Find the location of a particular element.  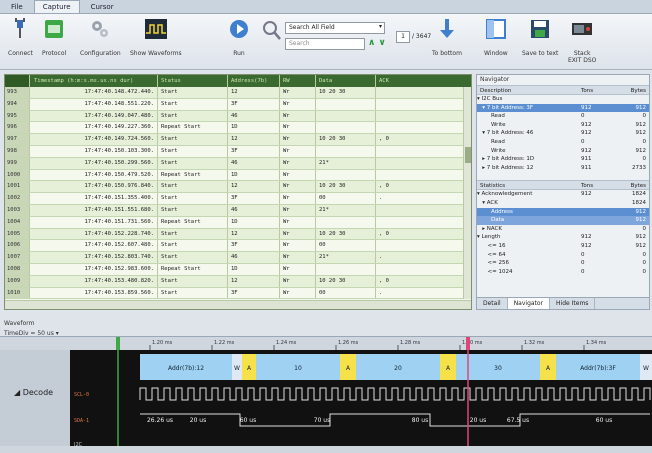

protocol-button: Protocol is located at coordinates (54, 37).